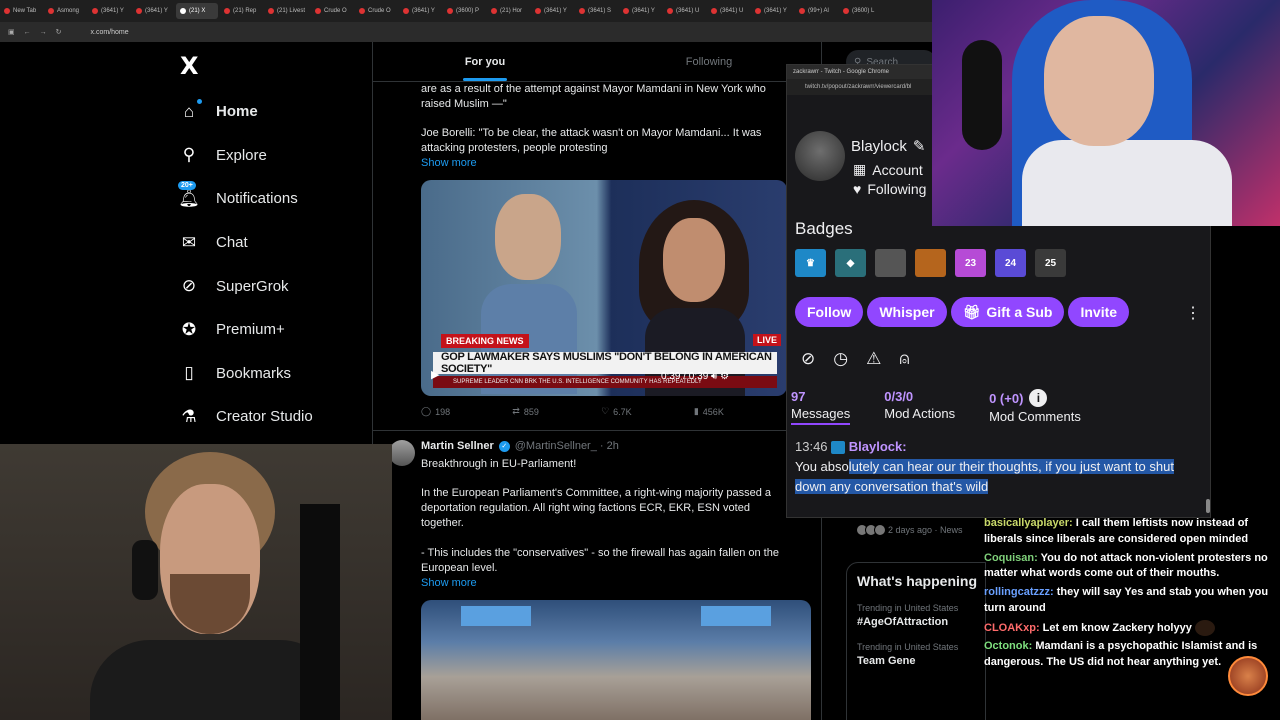 The height and width of the screenshot is (720, 1280). What do you see at coordinates (696, 411) in the screenshot?
I see `views-icon: ▮` at bounding box center [696, 411].